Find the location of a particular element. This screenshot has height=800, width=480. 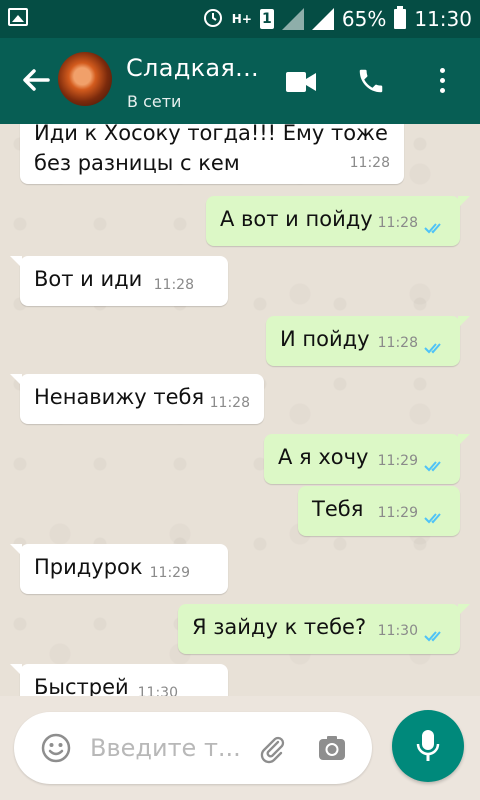

message-bubble: Я зайду к тебе? 11:30 is located at coordinates (324, 629).